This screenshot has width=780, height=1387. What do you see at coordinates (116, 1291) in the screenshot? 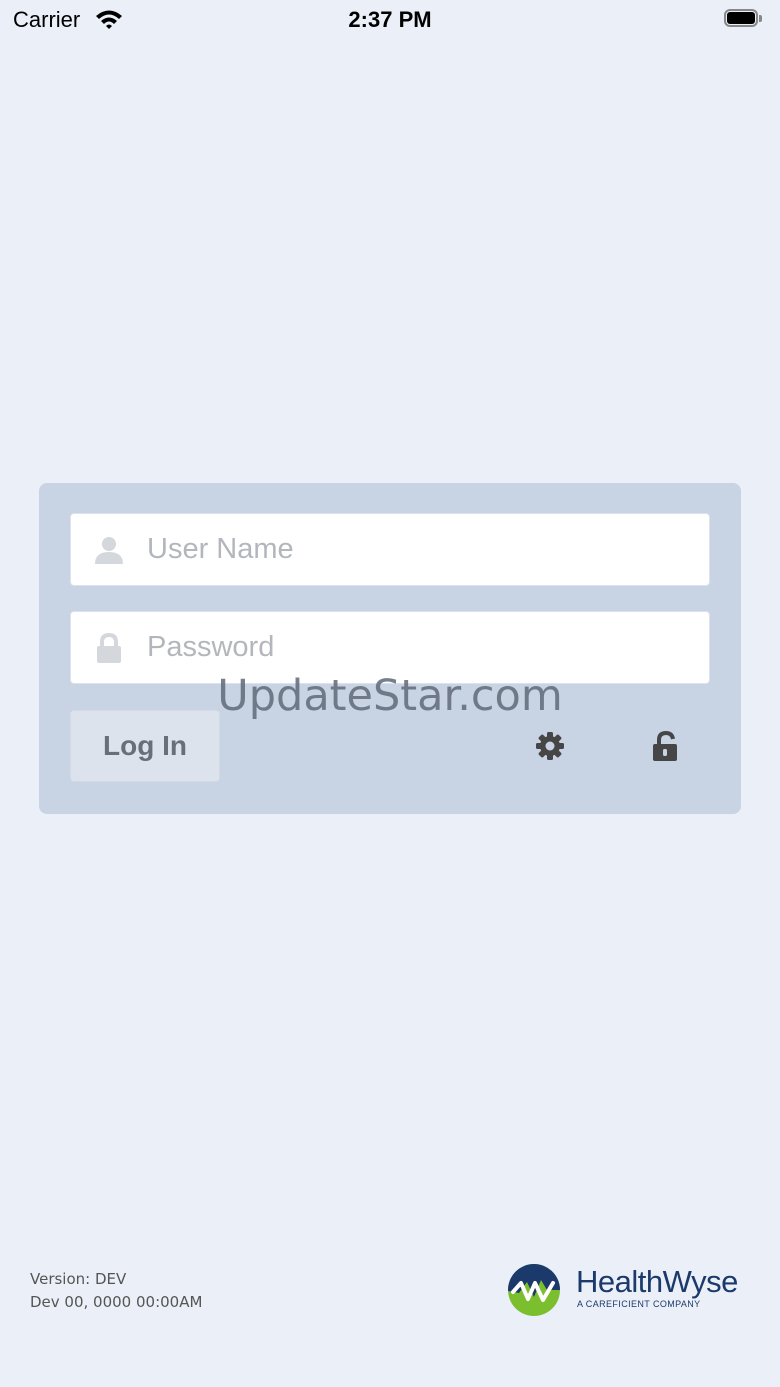
I see `version-info: Version: DEV Dev 00, 0000 00:00AM` at bounding box center [116, 1291].